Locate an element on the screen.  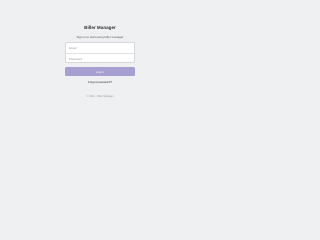
password-field is located at coordinates (100, 58).